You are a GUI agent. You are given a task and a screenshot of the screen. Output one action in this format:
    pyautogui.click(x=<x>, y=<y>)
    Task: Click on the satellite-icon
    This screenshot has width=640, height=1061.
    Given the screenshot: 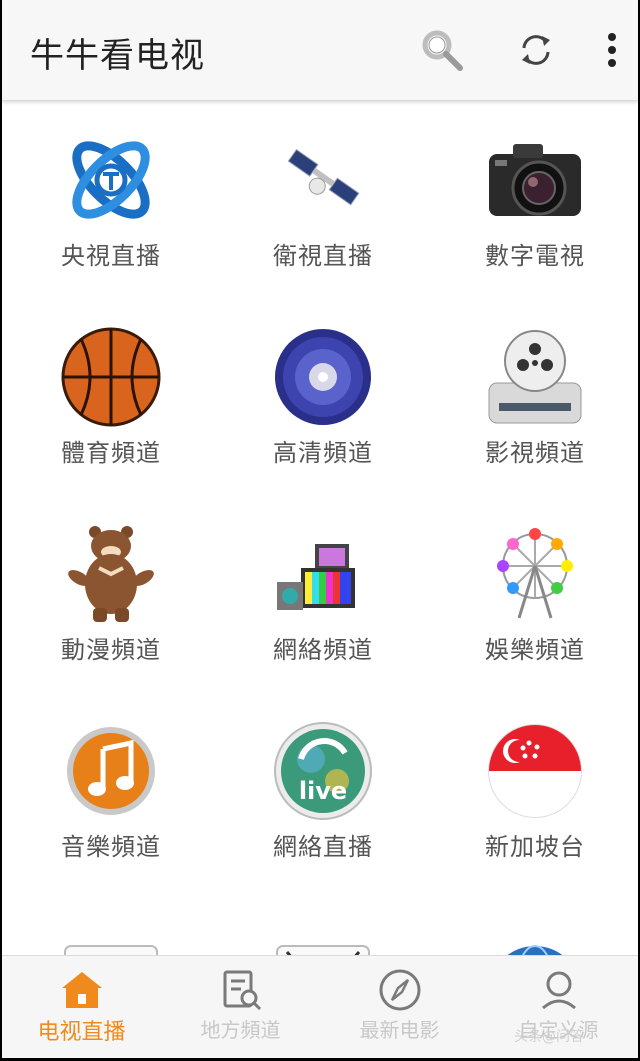 What is the action you would take?
    pyautogui.click(x=323, y=177)
    